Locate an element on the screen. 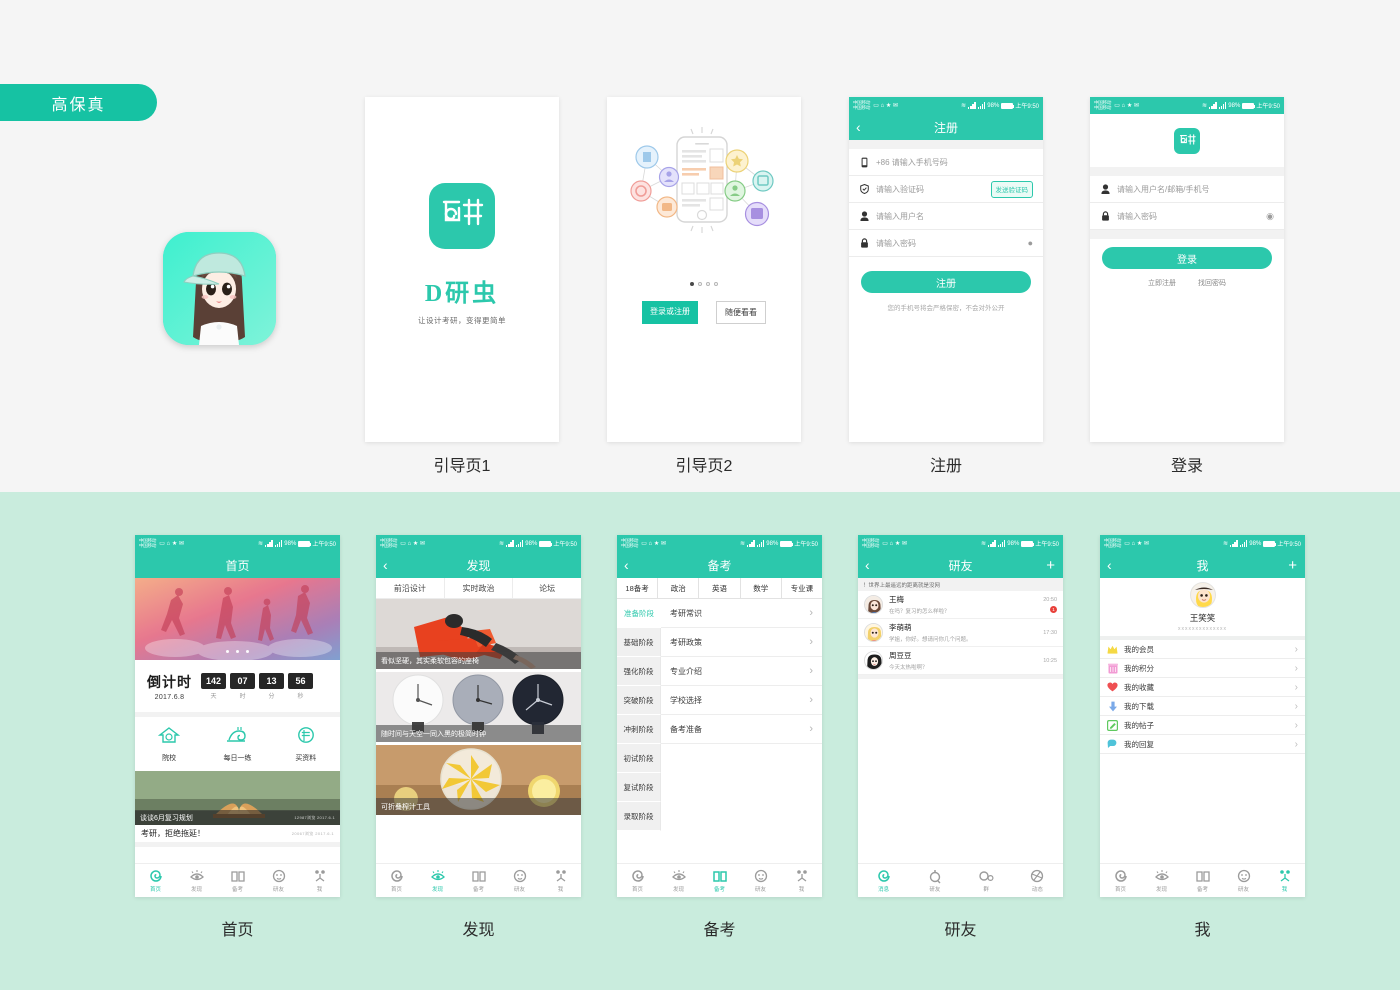 The height and width of the screenshot is (990, 1400). exam-item-3: 学校选择 › is located at coordinates (741, 700).